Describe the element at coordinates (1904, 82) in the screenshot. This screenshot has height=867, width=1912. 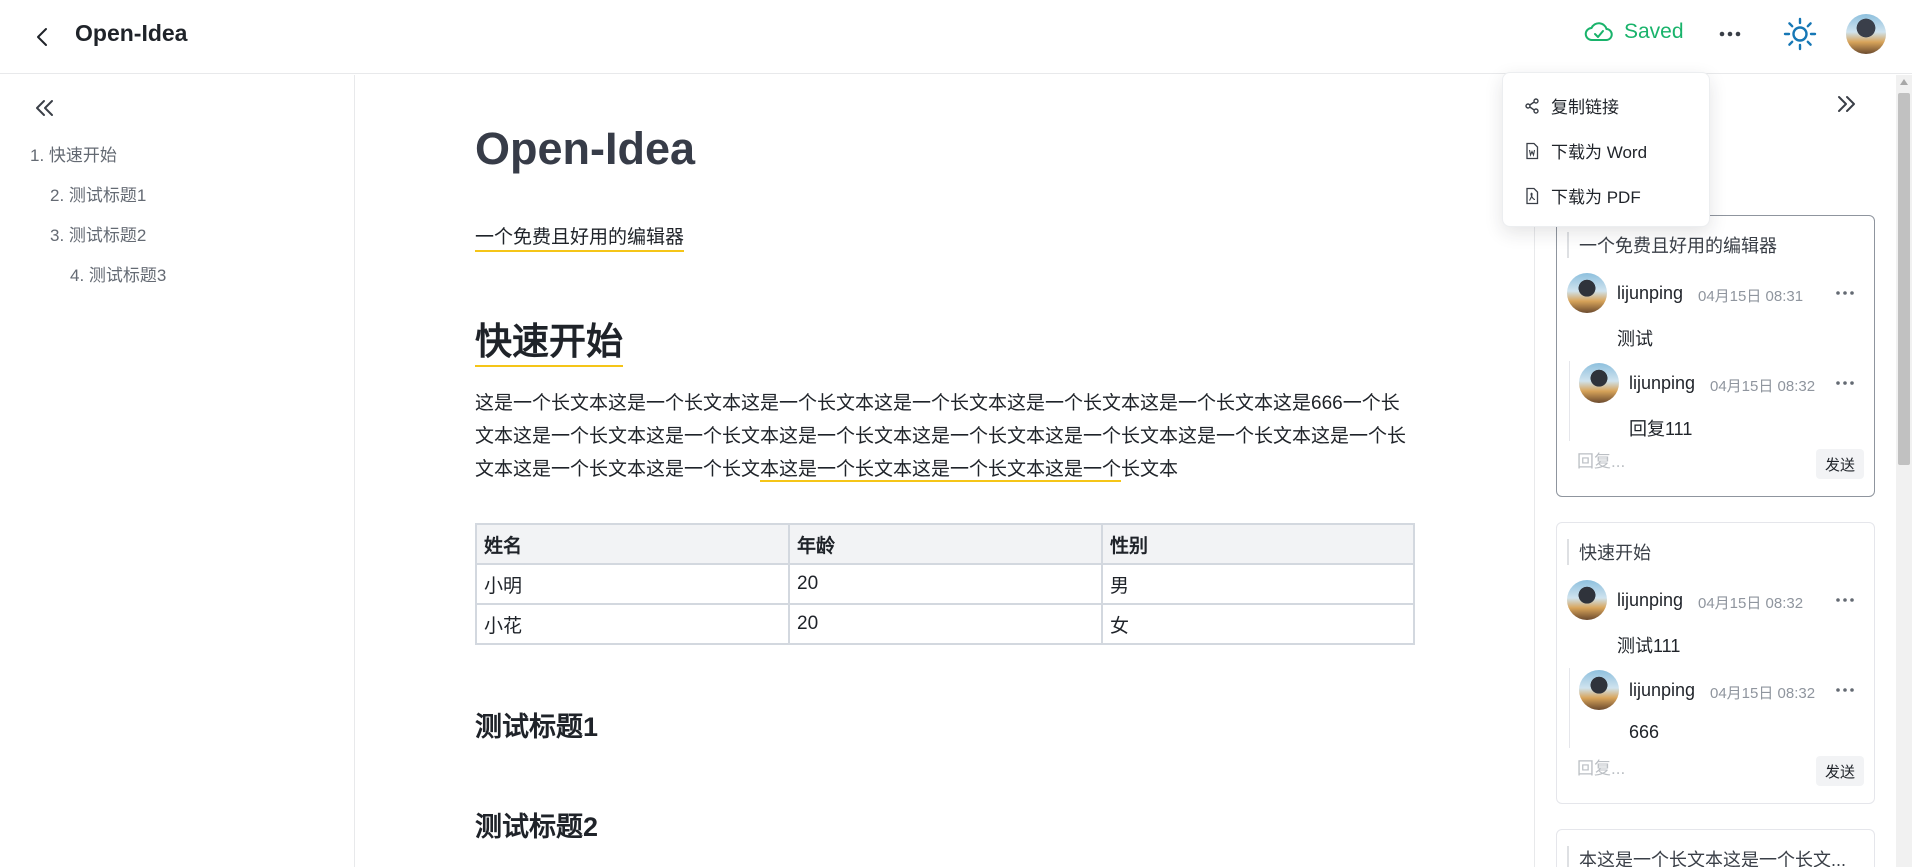
I see `scroll-up-arrow-icon` at that location.